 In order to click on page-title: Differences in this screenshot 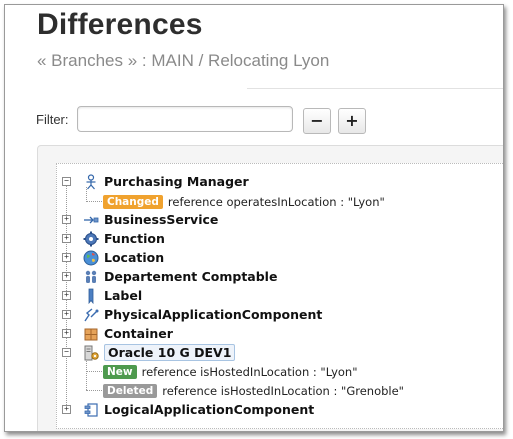, I will do `click(120, 24)`.